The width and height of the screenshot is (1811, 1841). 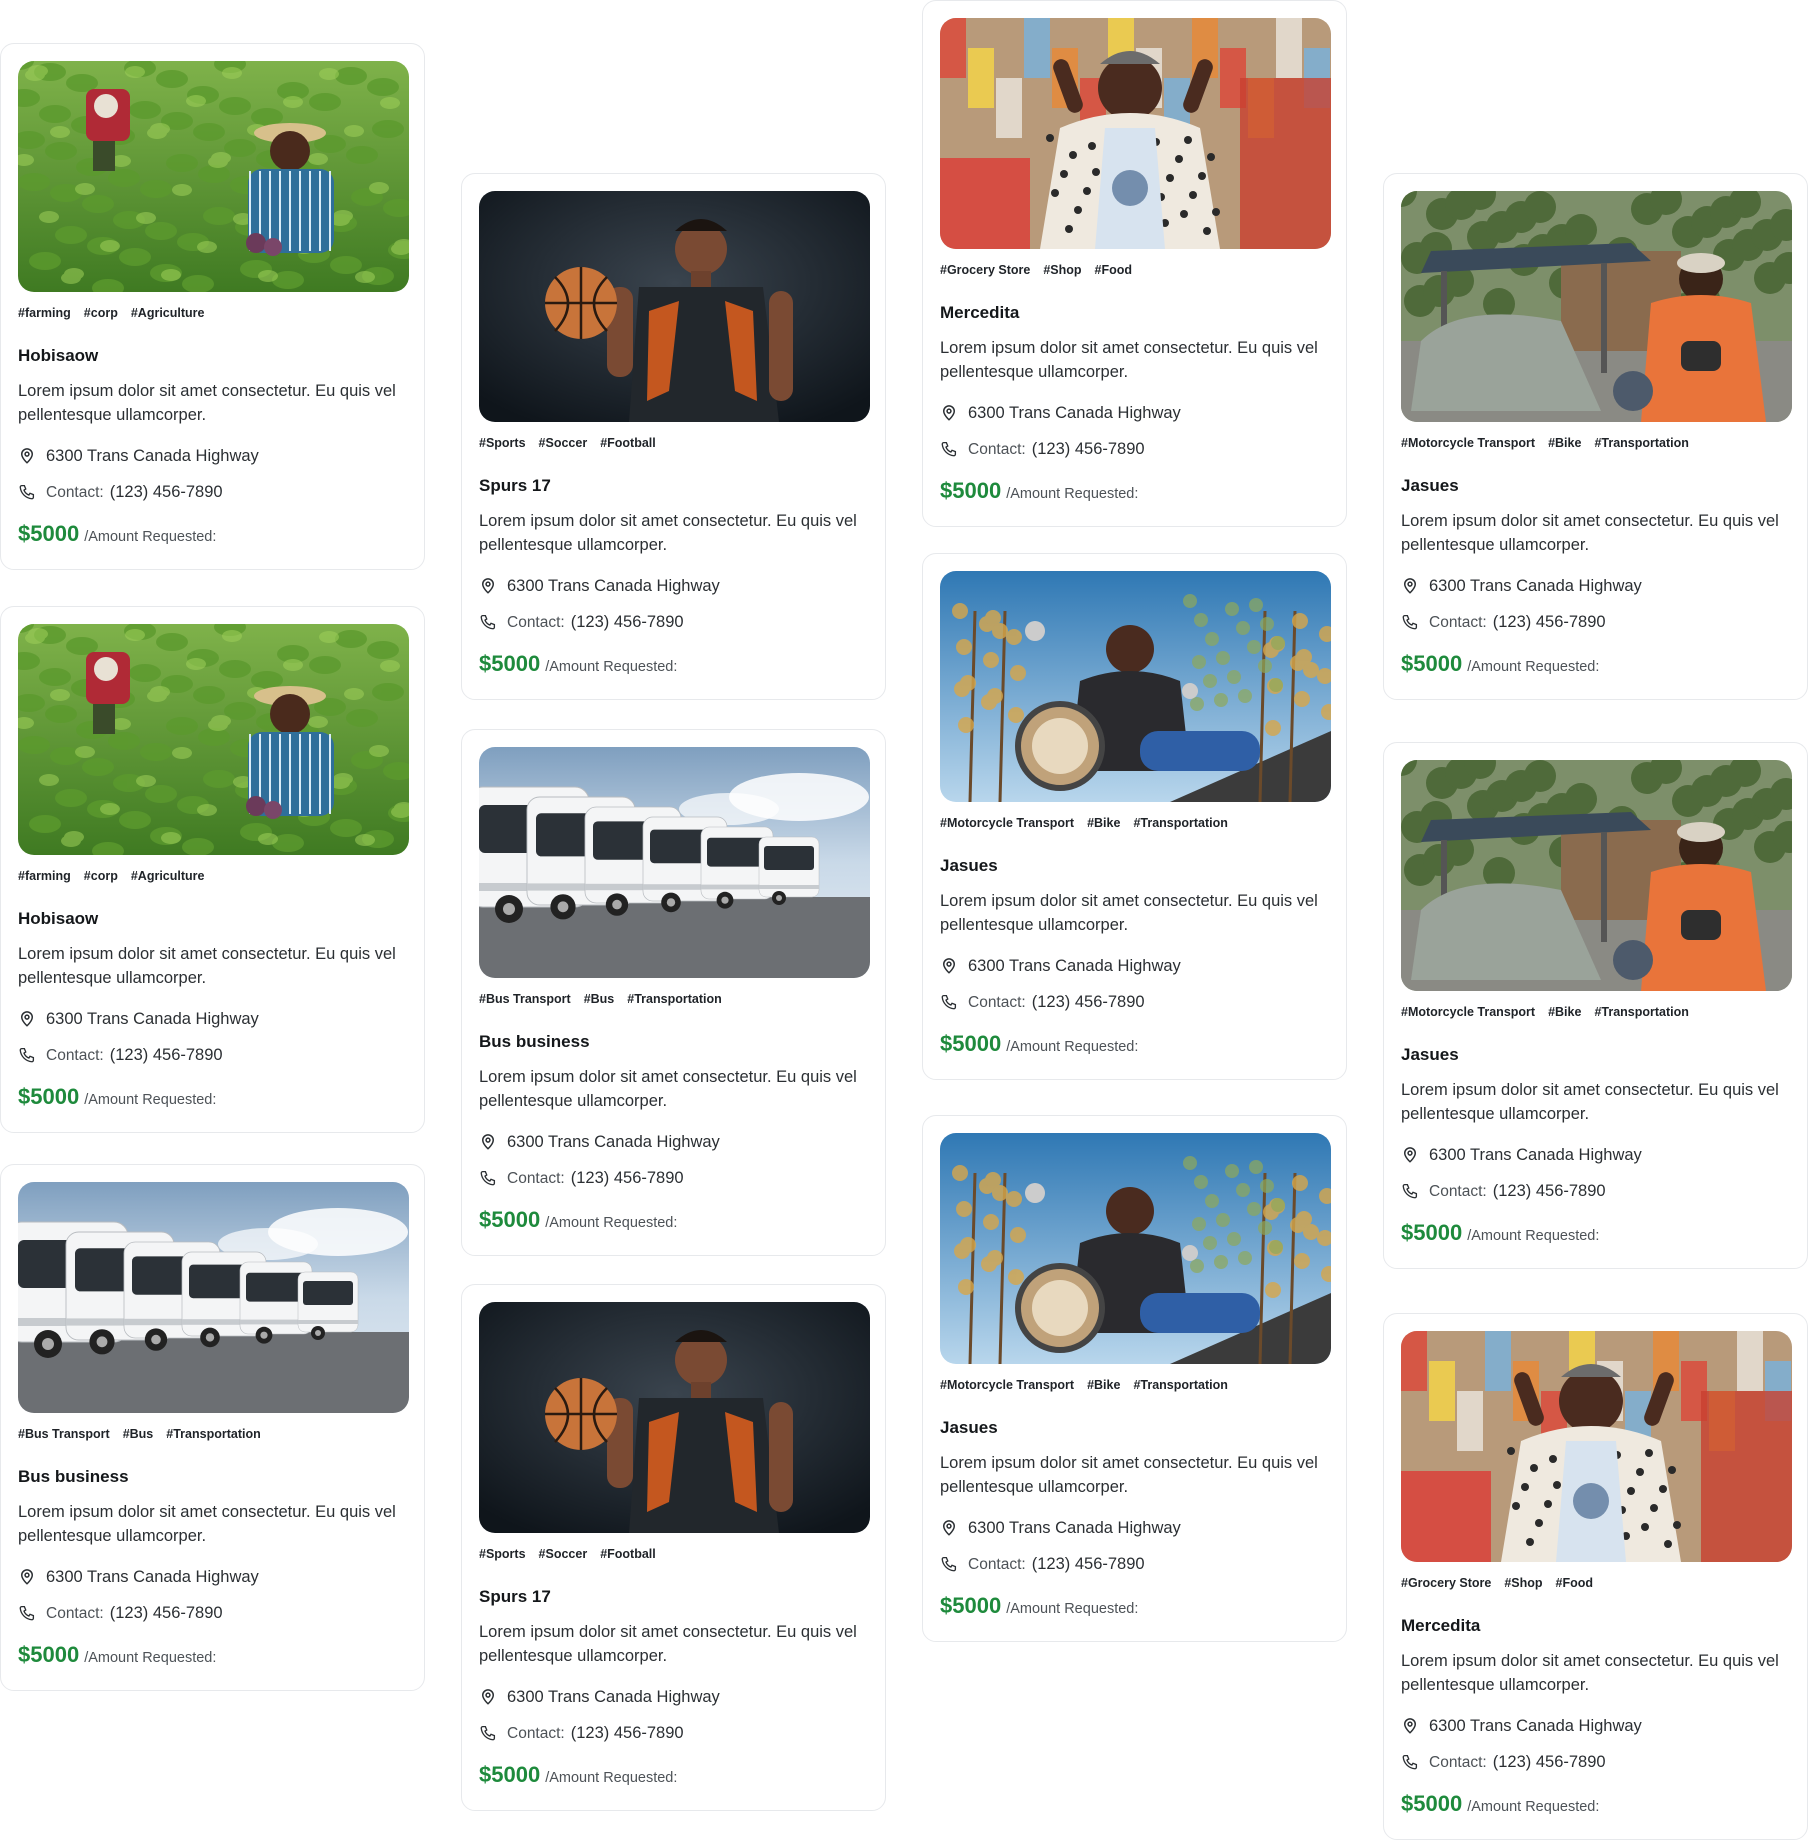 What do you see at coordinates (1432, 1232) in the screenshot?
I see `amount-value: $5000` at bounding box center [1432, 1232].